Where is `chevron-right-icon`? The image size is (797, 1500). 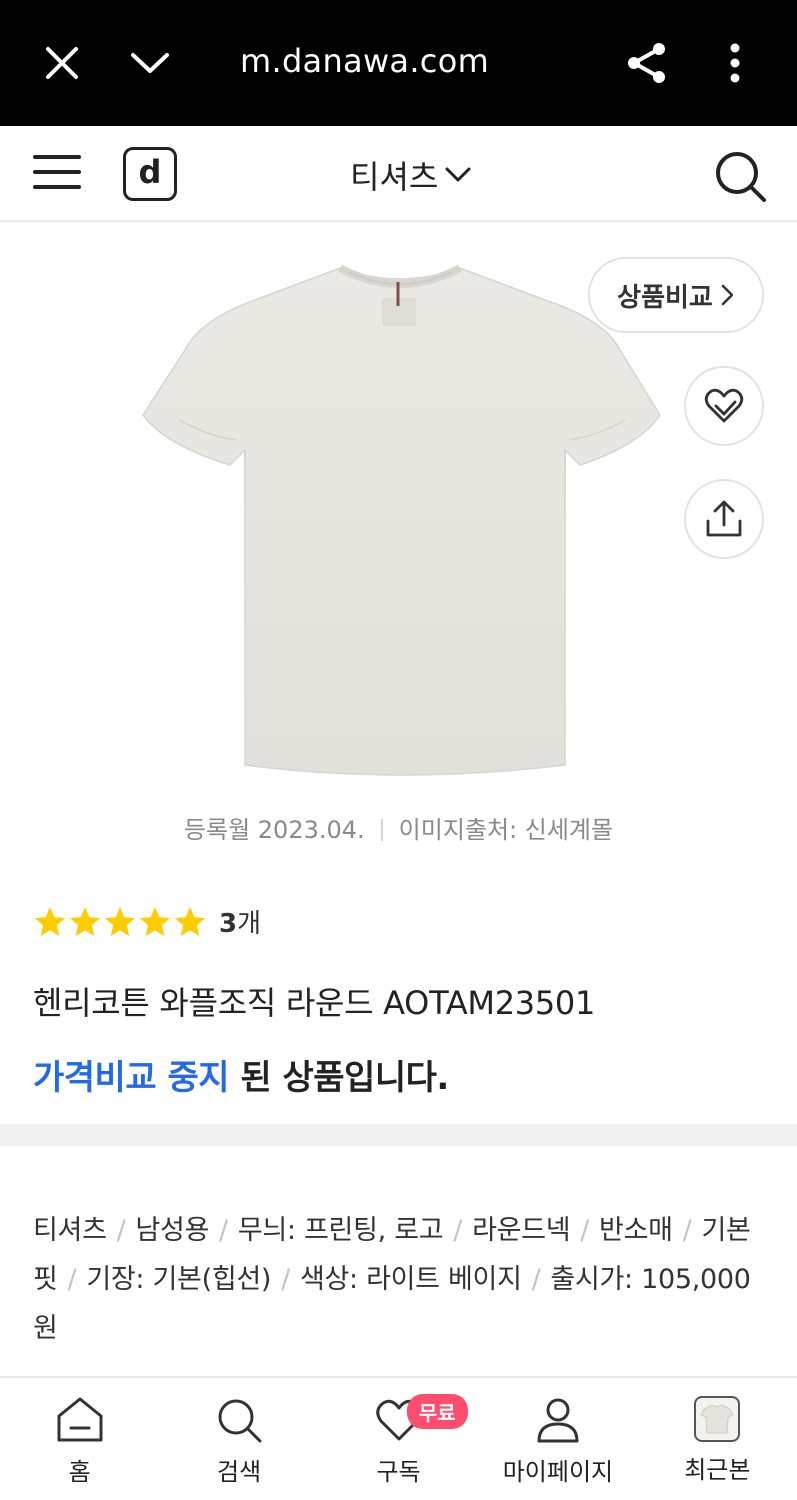
chevron-right-icon is located at coordinates (727, 295).